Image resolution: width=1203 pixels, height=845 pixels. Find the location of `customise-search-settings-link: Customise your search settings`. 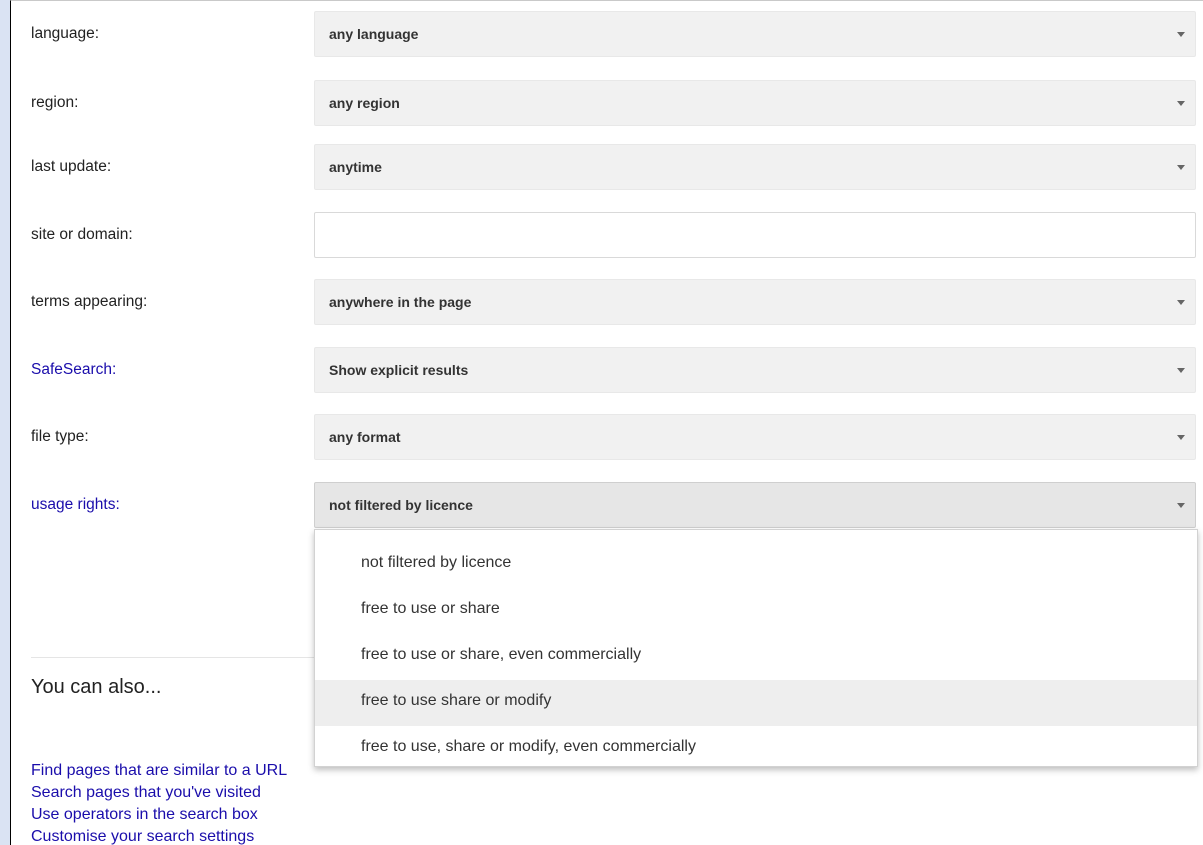

customise-search-settings-link: Customise your search settings is located at coordinates (231, 835).